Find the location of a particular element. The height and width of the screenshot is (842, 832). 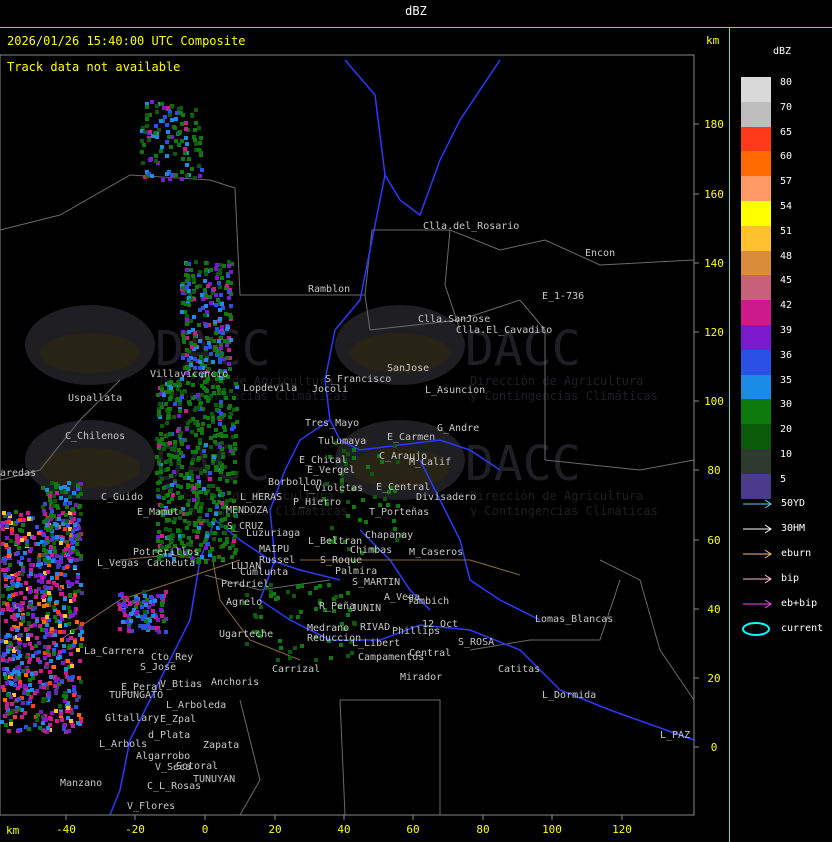

y-tick-label: 160 is located at coordinates (714, 194).